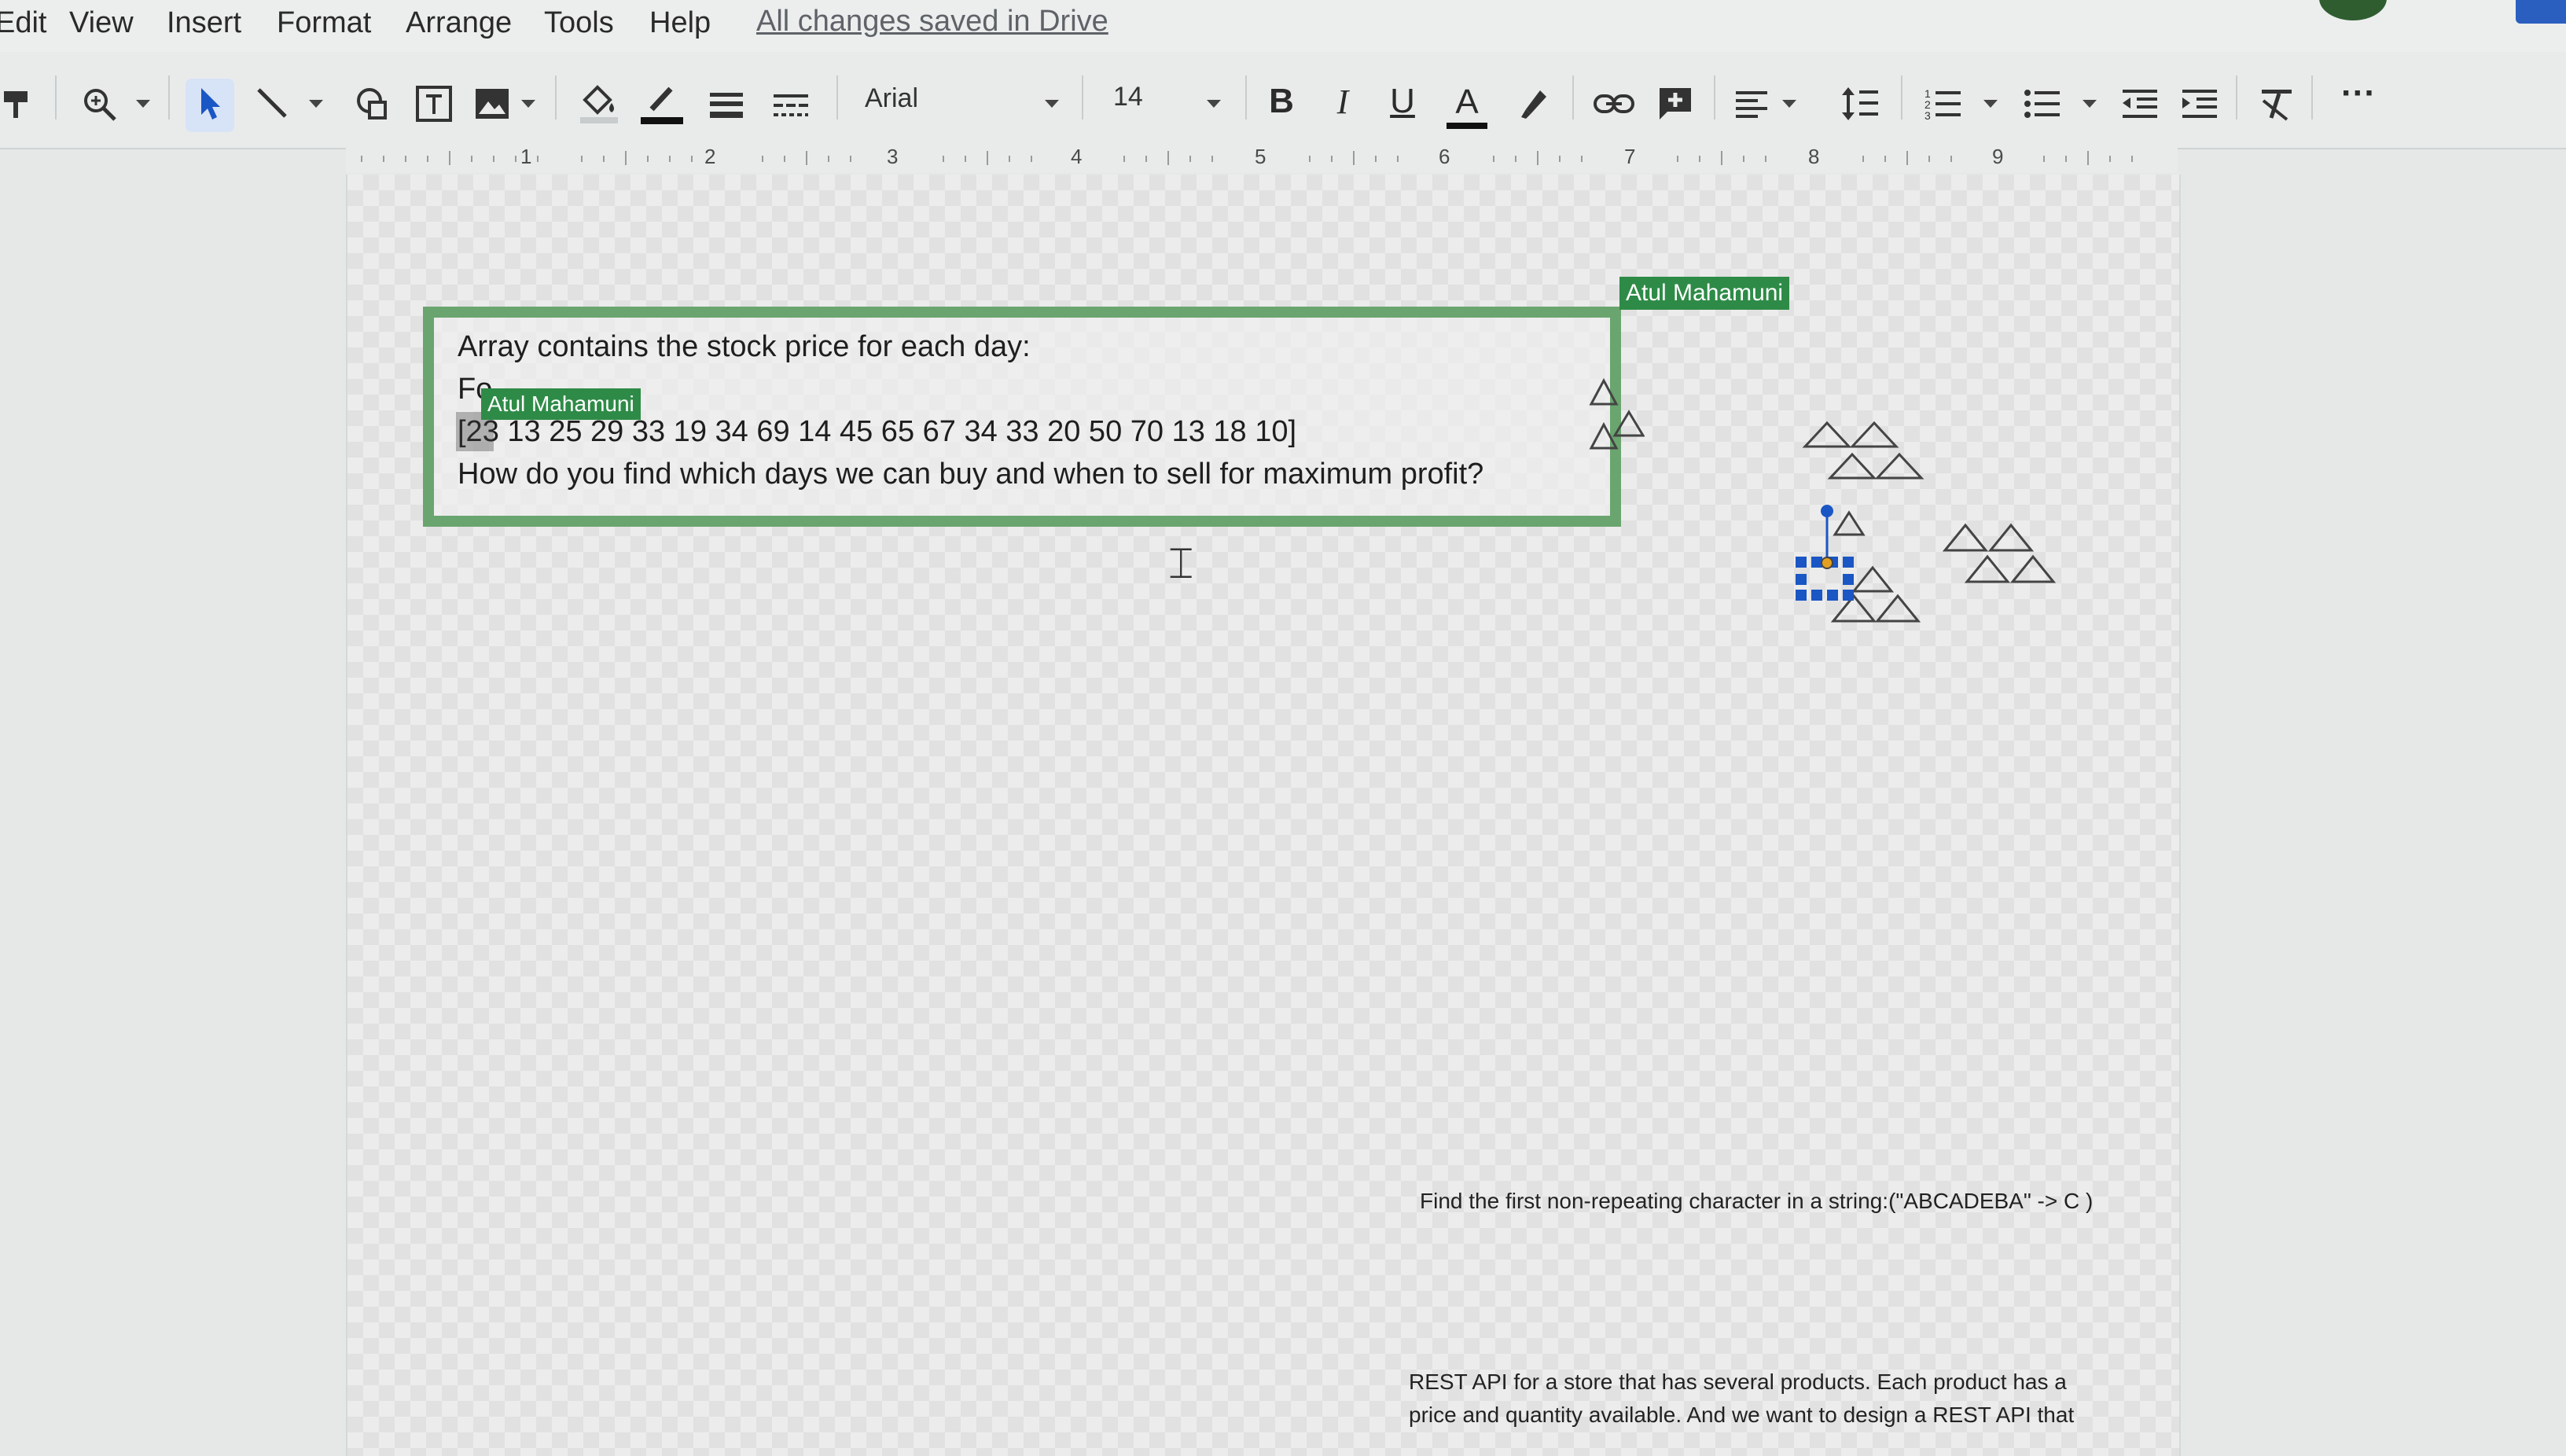  Describe the element at coordinates (891, 98) in the screenshot. I see `font-family-select: Arial` at that location.